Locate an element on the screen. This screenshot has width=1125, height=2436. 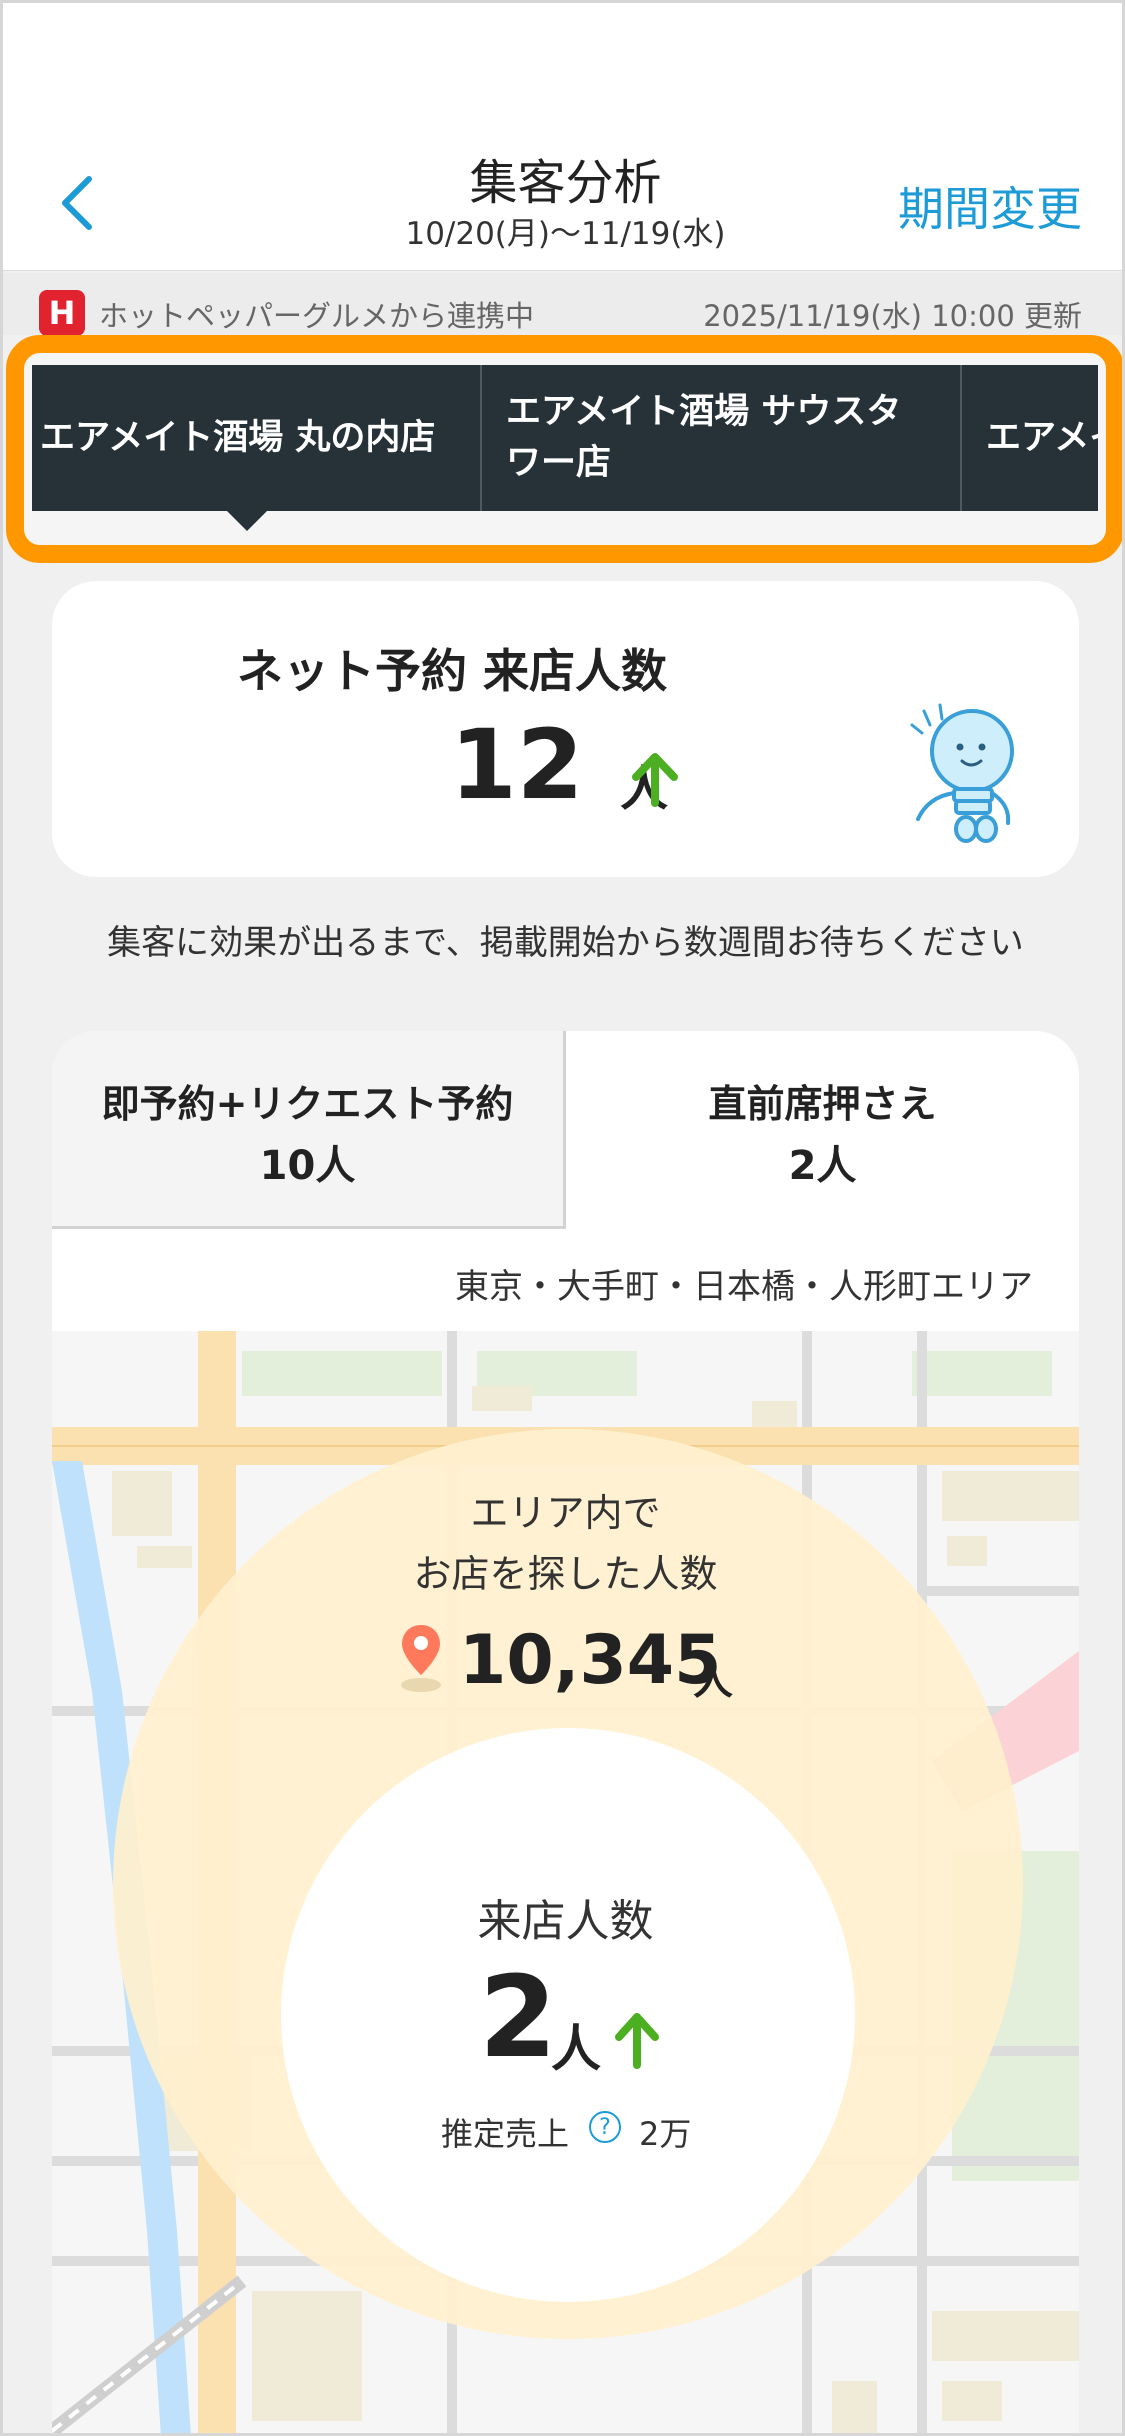
tab-last-minute-seat: 直前席押さえ 2人 is located at coordinates (822, 1130).